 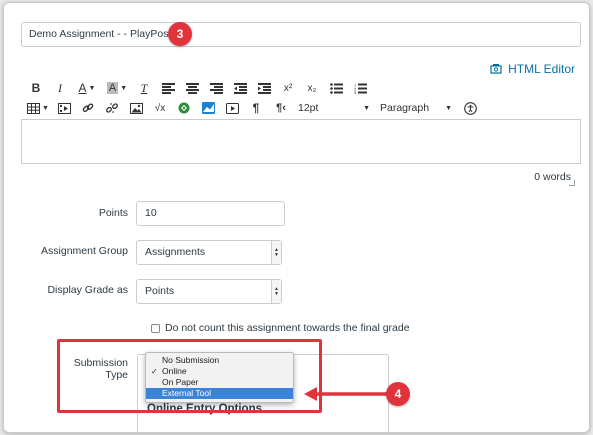 I want to click on background-color-glyph: A, so click(x=112, y=88).